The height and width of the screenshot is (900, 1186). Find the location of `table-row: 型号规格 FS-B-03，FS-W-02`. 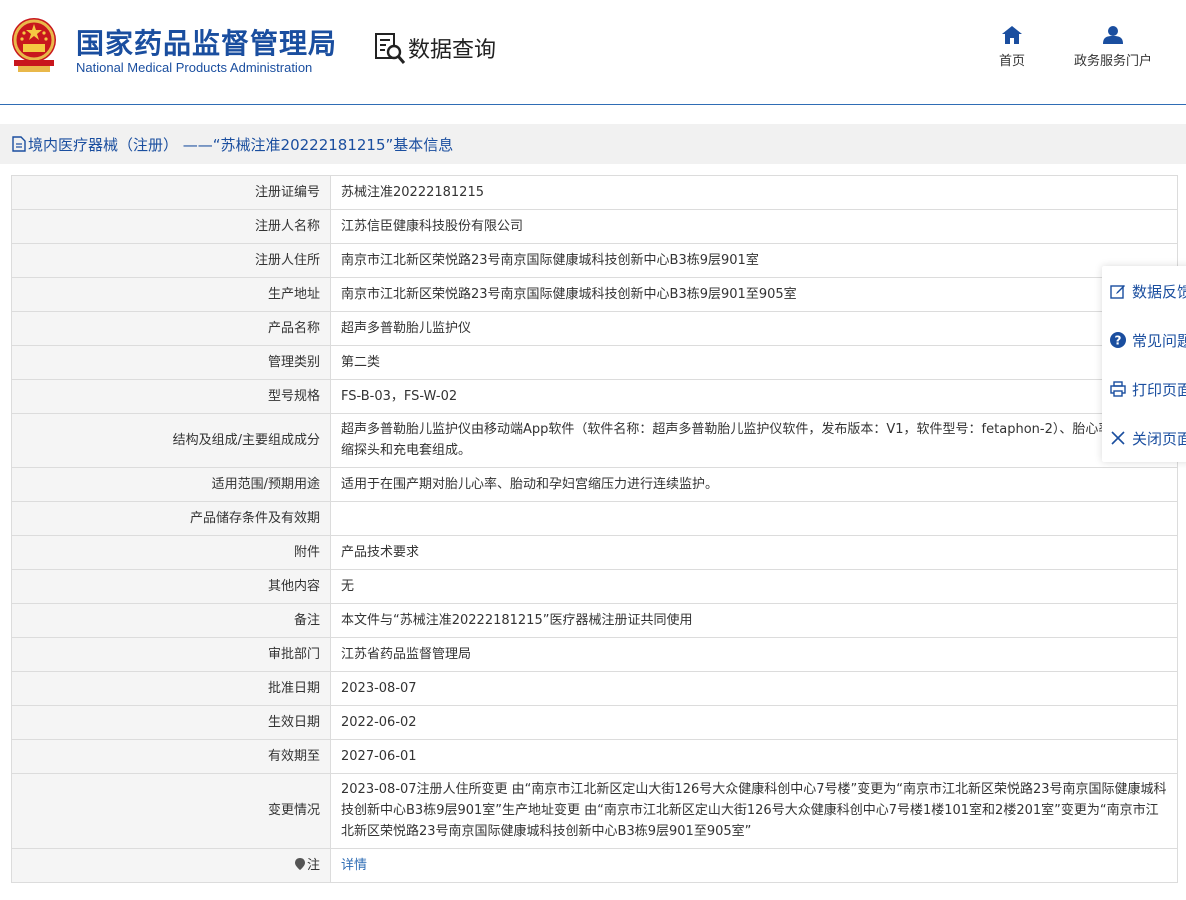

table-row: 型号规格 FS-B-03，FS-W-02 is located at coordinates (594, 396).